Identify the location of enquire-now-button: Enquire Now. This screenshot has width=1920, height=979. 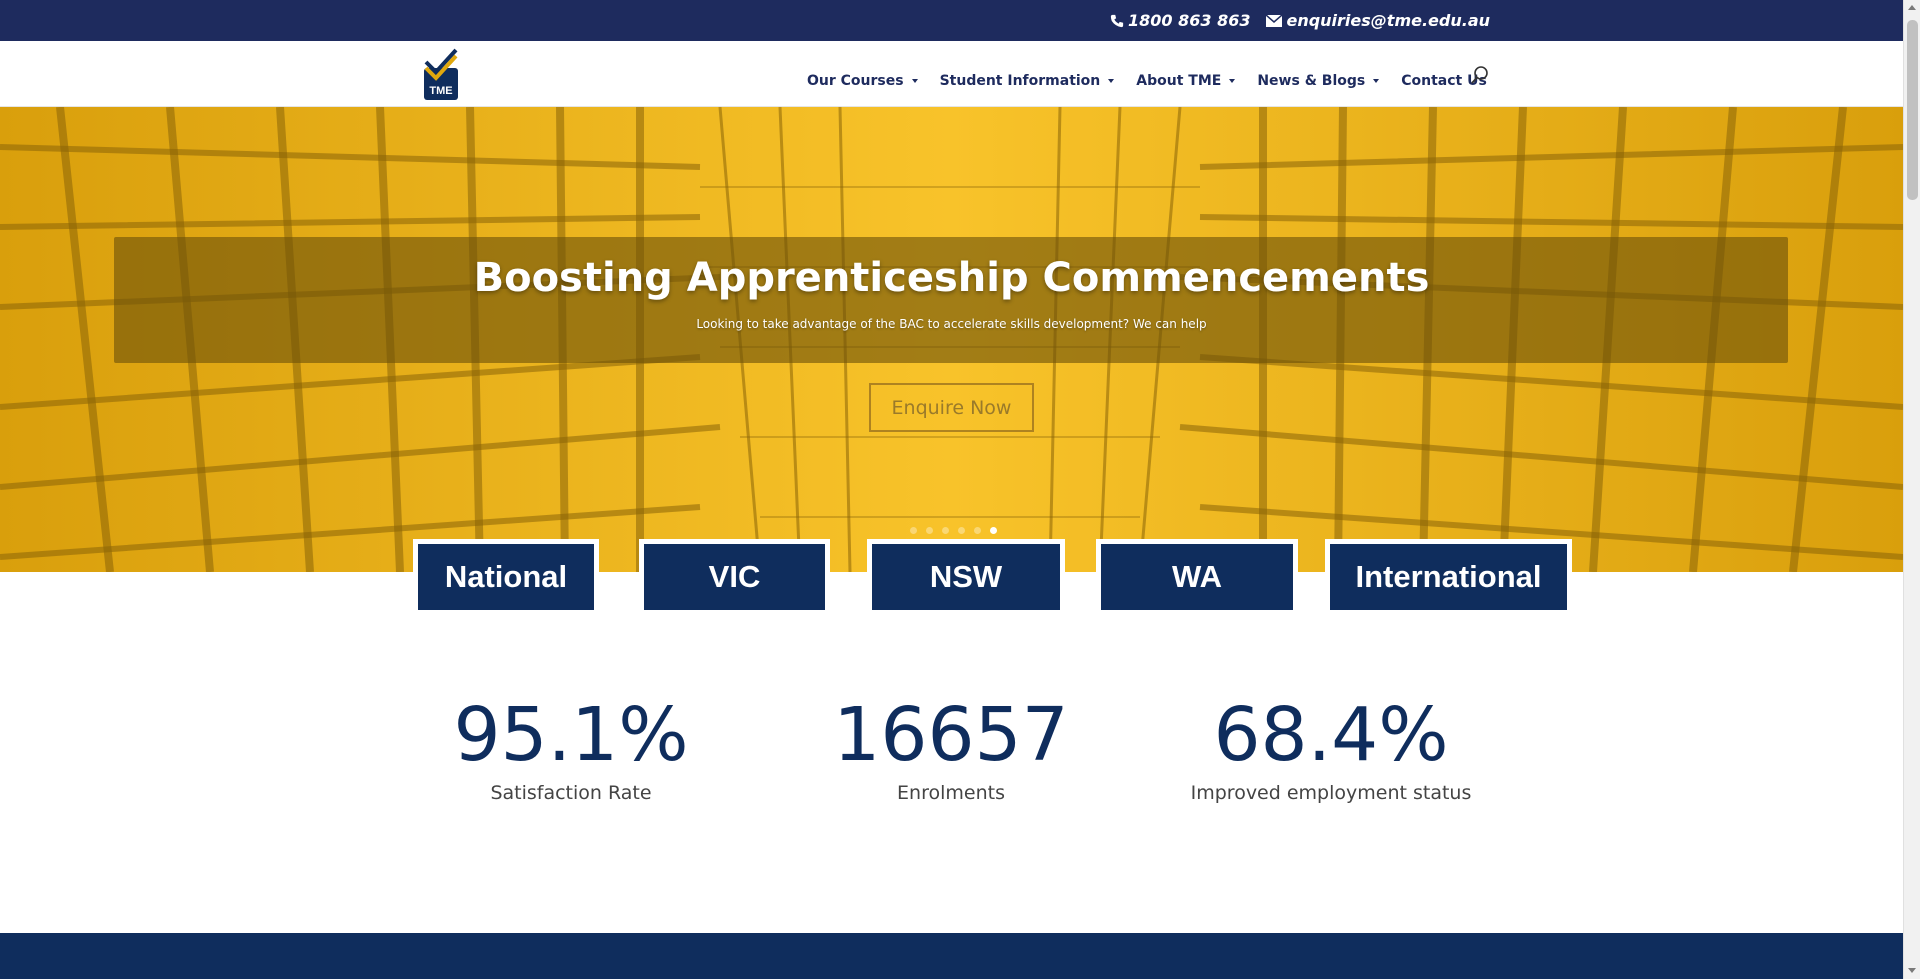
(951, 407).